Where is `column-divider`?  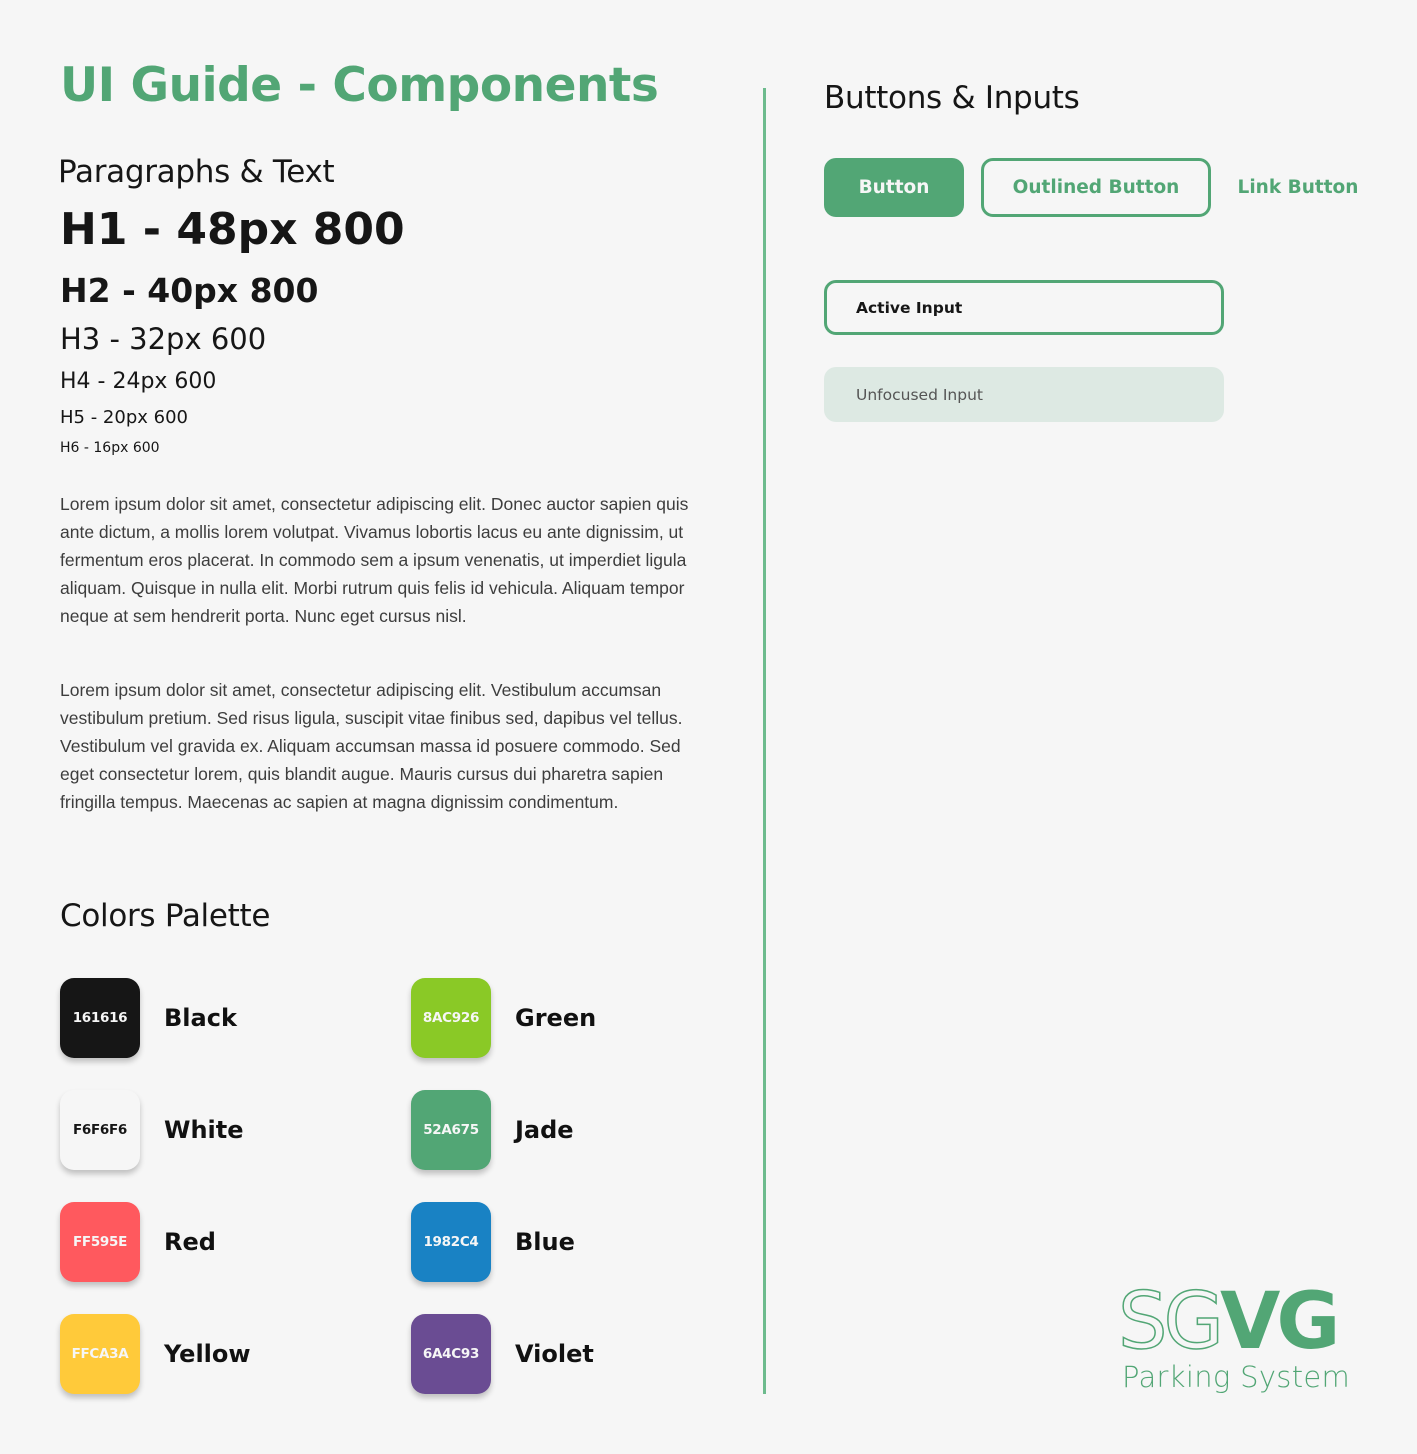 column-divider is located at coordinates (764, 741).